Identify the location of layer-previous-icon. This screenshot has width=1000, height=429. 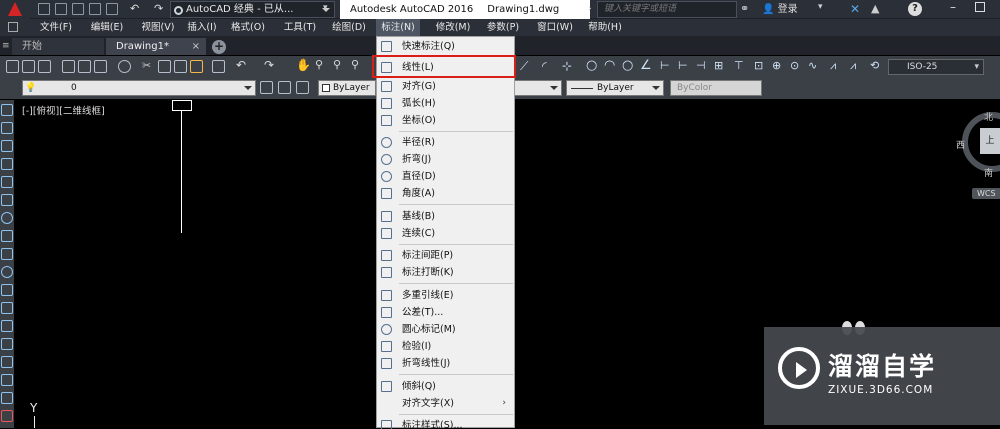
(302, 87).